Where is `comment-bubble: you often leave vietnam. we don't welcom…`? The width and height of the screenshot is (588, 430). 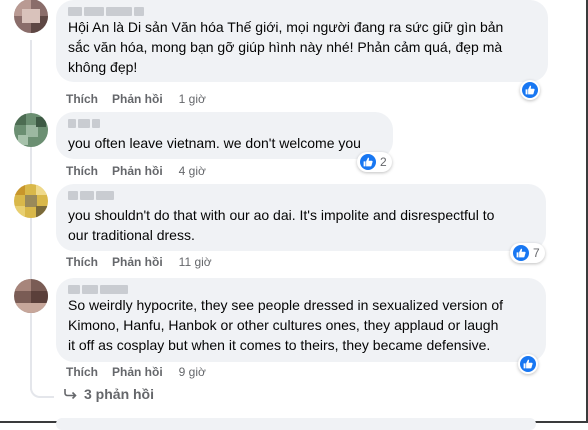
comment-bubble: you often leave vietnam. we don't welcom… is located at coordinates (224, 135).